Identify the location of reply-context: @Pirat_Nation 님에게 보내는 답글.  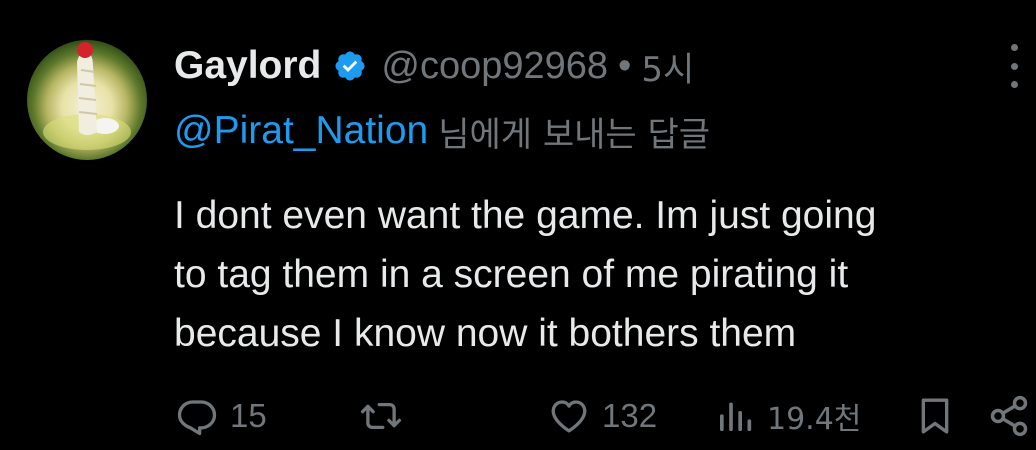
(442, 131).